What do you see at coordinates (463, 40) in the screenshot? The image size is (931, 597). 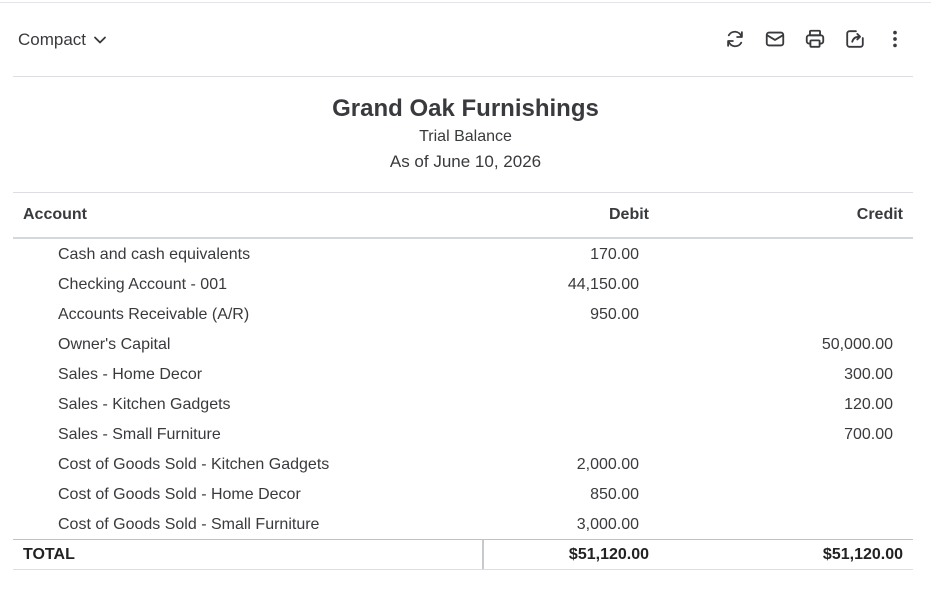 I see `report-toolbar: Compact` at bounding box center [463, 40].